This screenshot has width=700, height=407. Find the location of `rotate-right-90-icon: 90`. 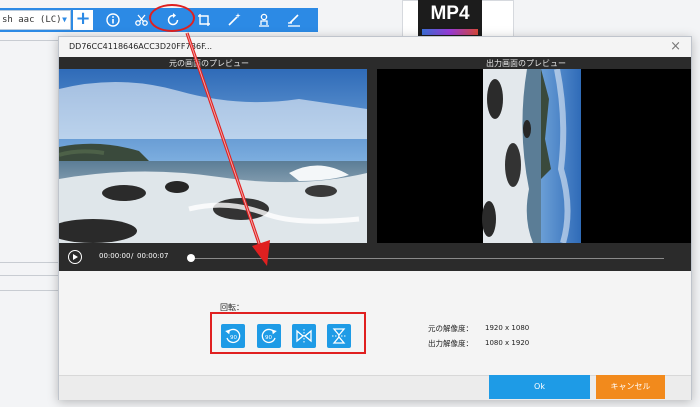

rotate-right-90-icon: 90 is located at coordinates (269, 336).